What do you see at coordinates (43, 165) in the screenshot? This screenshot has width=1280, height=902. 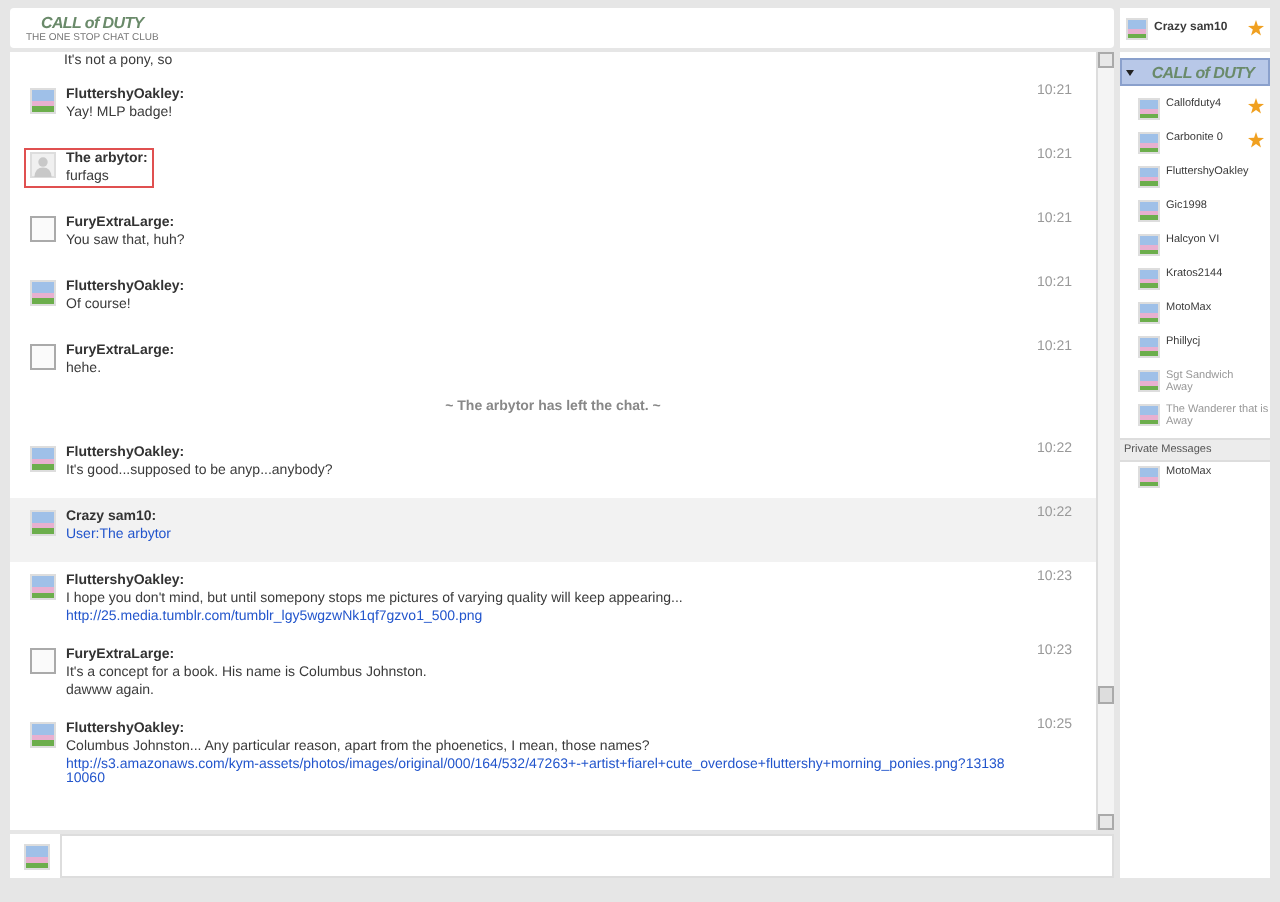 I see `user-silhouette-icon` at bounding box center [43, 165].